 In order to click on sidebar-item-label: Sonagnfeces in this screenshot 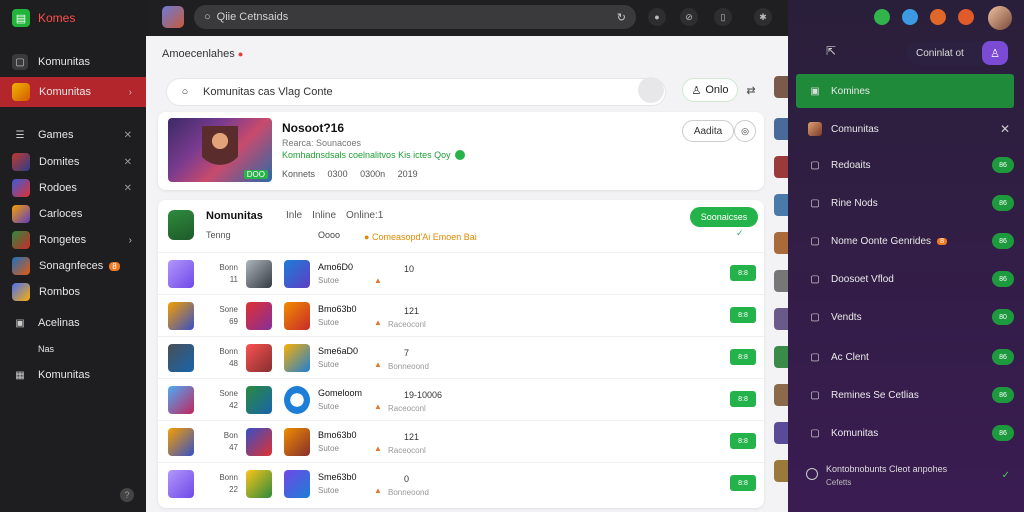, I will do `click(71, 266)`.